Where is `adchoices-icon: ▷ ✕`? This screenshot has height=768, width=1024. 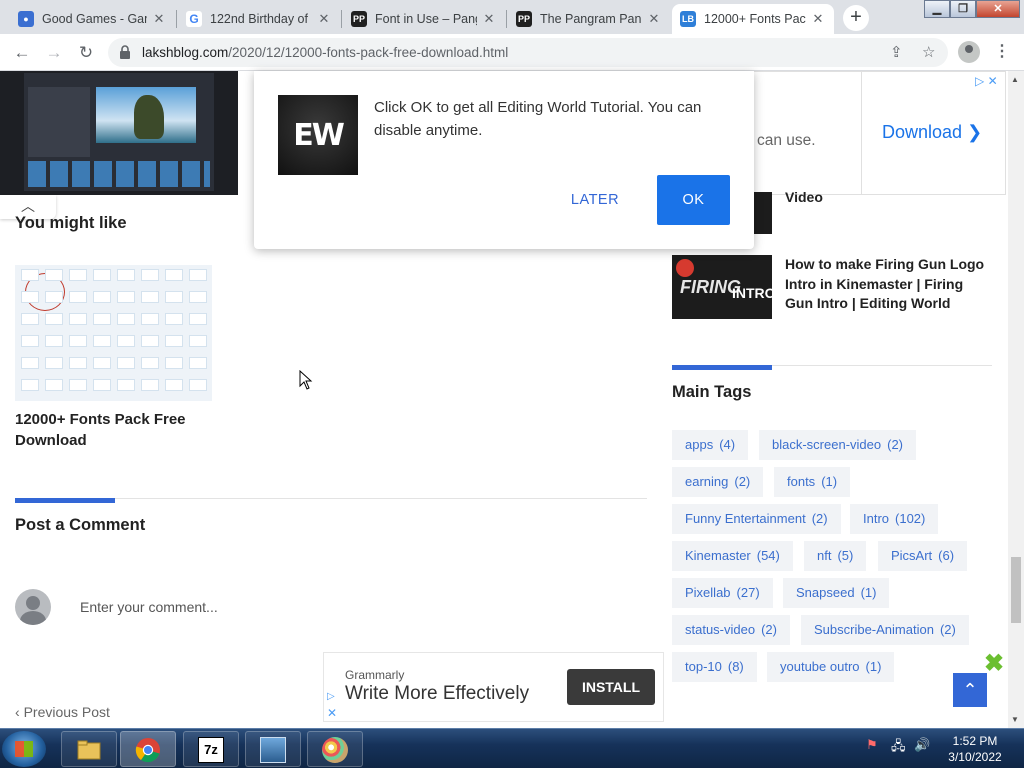 adchoices-icon: ▷ ✕ is located at coordinates (986, 81).